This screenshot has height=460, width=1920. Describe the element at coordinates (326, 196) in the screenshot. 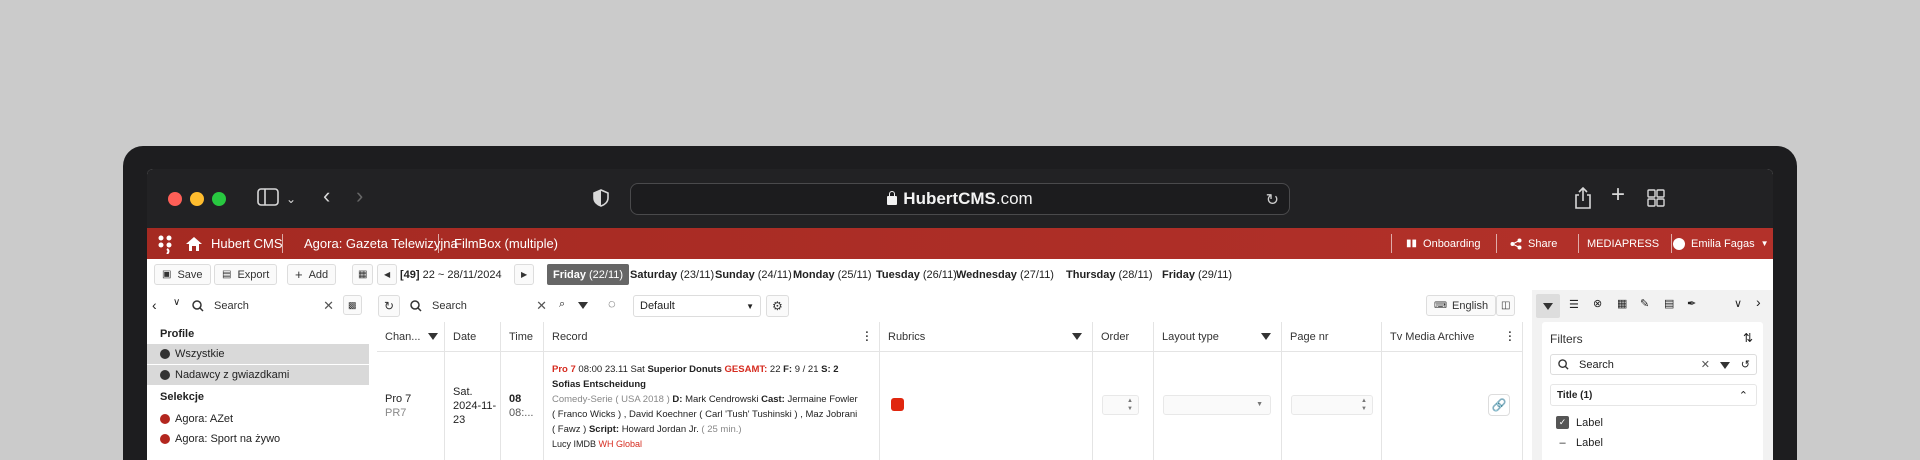

I see `back-icon: ‹` at that location.